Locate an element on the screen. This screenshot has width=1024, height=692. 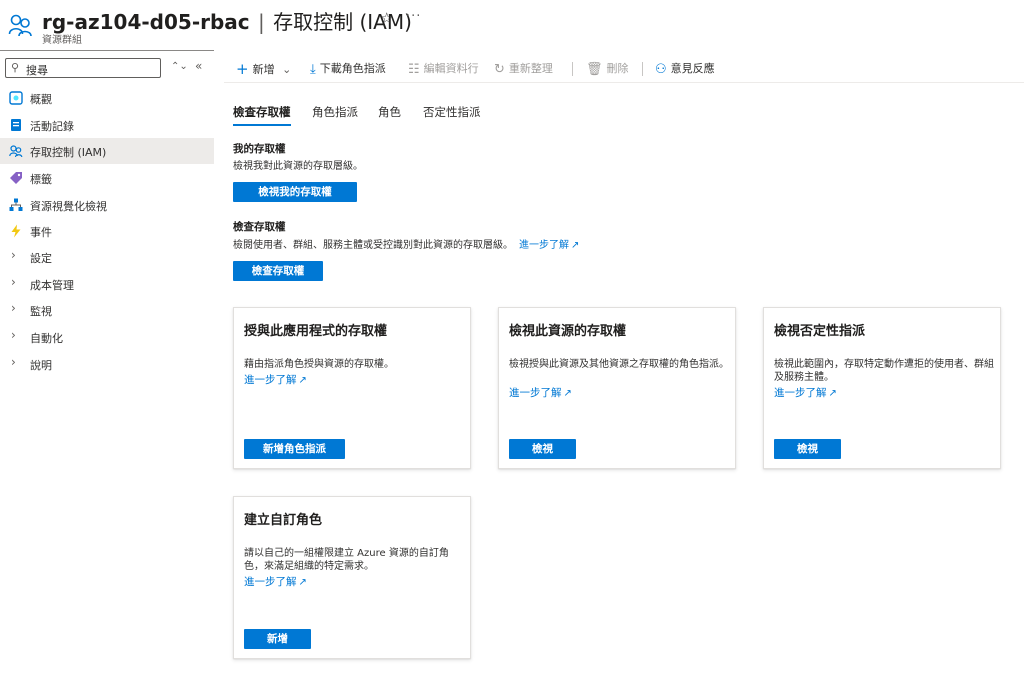
tag-icon is located at coordinates (16, 178).